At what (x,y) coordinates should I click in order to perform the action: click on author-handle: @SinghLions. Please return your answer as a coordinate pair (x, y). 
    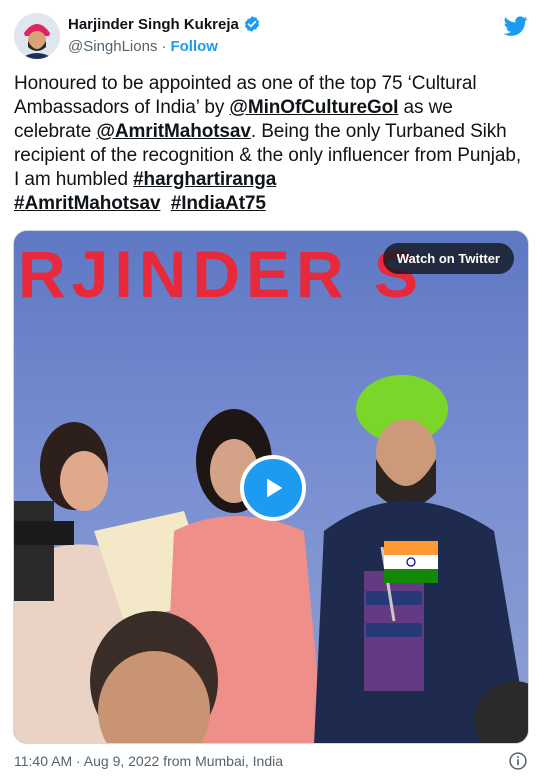
    Looking at the image, I should click on (112, 46).